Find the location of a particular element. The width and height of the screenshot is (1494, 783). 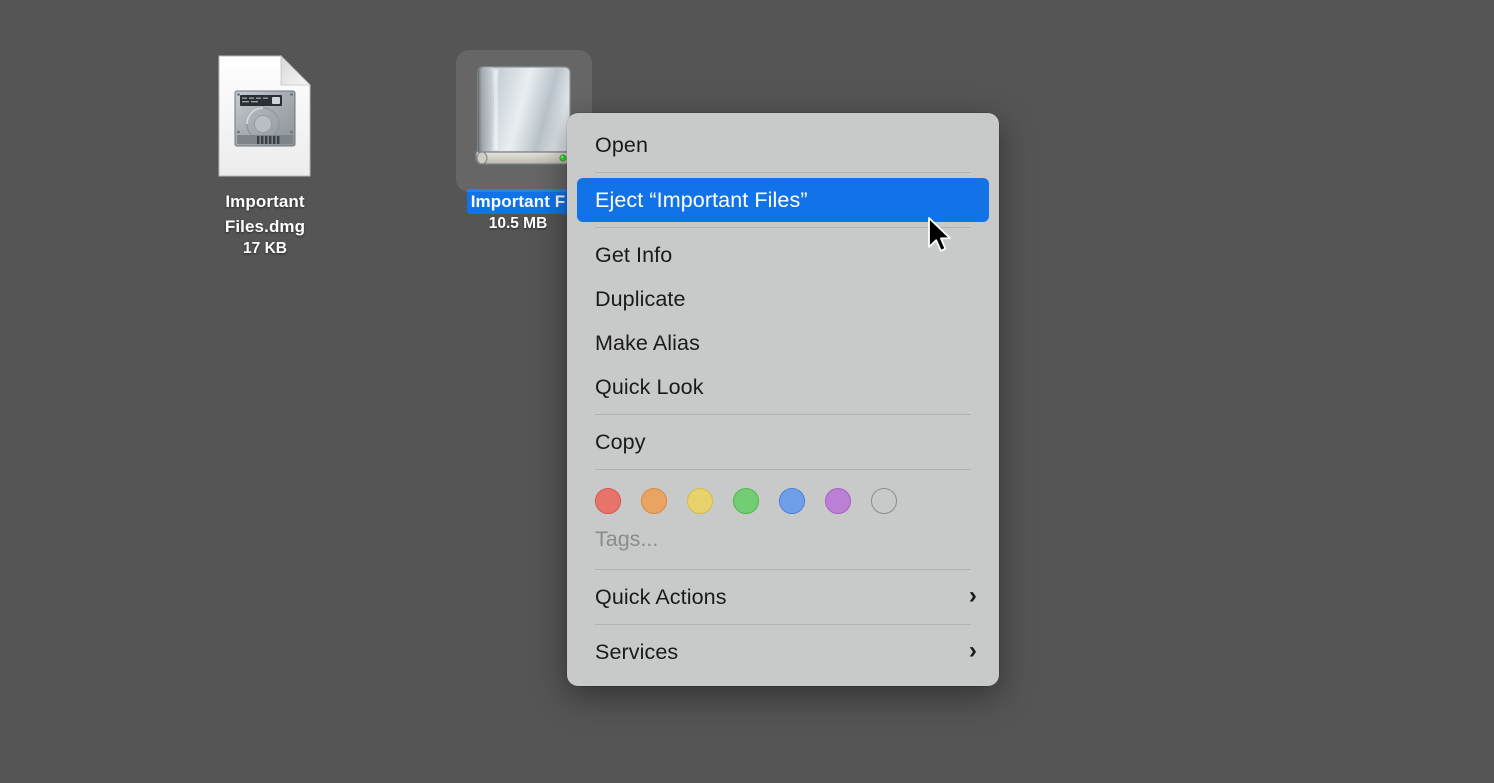

menu-item-copy: Copy is located at coordinates (783, 442).